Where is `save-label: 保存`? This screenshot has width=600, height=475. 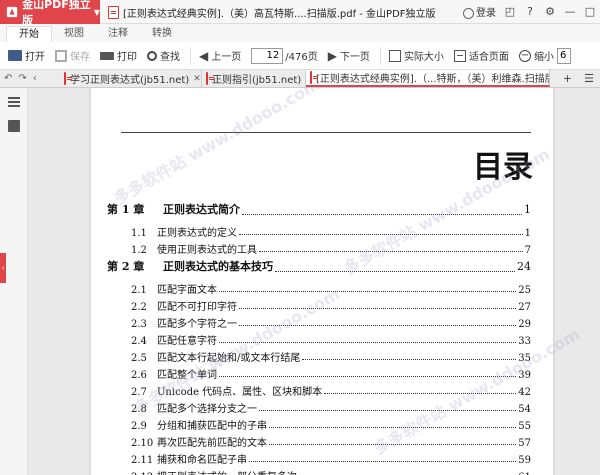 save-label: 保存 is located at coordinates (80, 57).